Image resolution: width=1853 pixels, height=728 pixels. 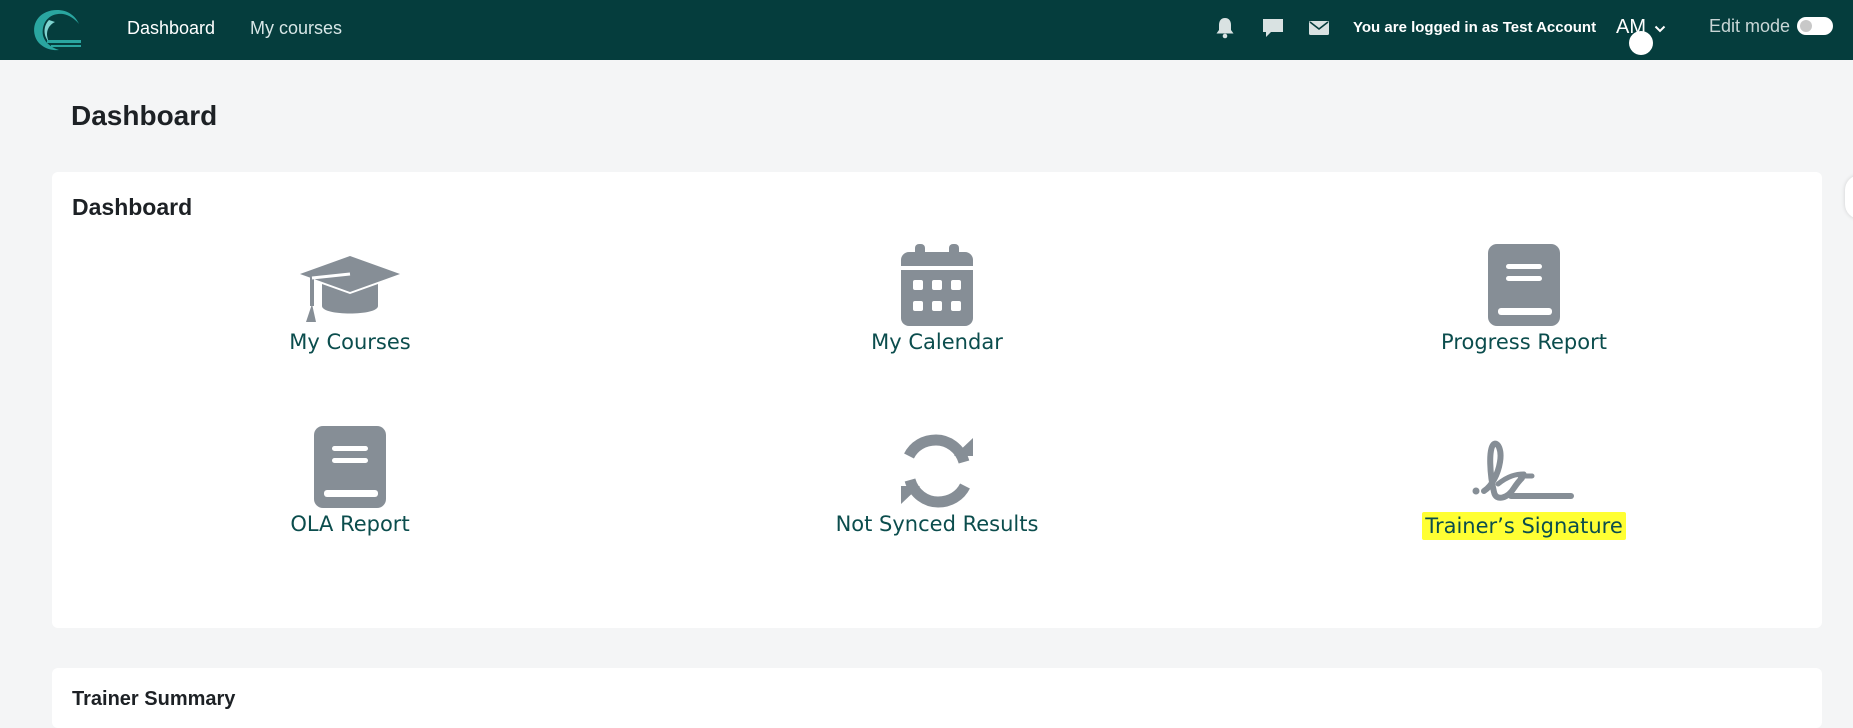 What do you see at coordinates (58, 29) in the screenshot?
I see `site-logo` at bounding box center [58, 29].